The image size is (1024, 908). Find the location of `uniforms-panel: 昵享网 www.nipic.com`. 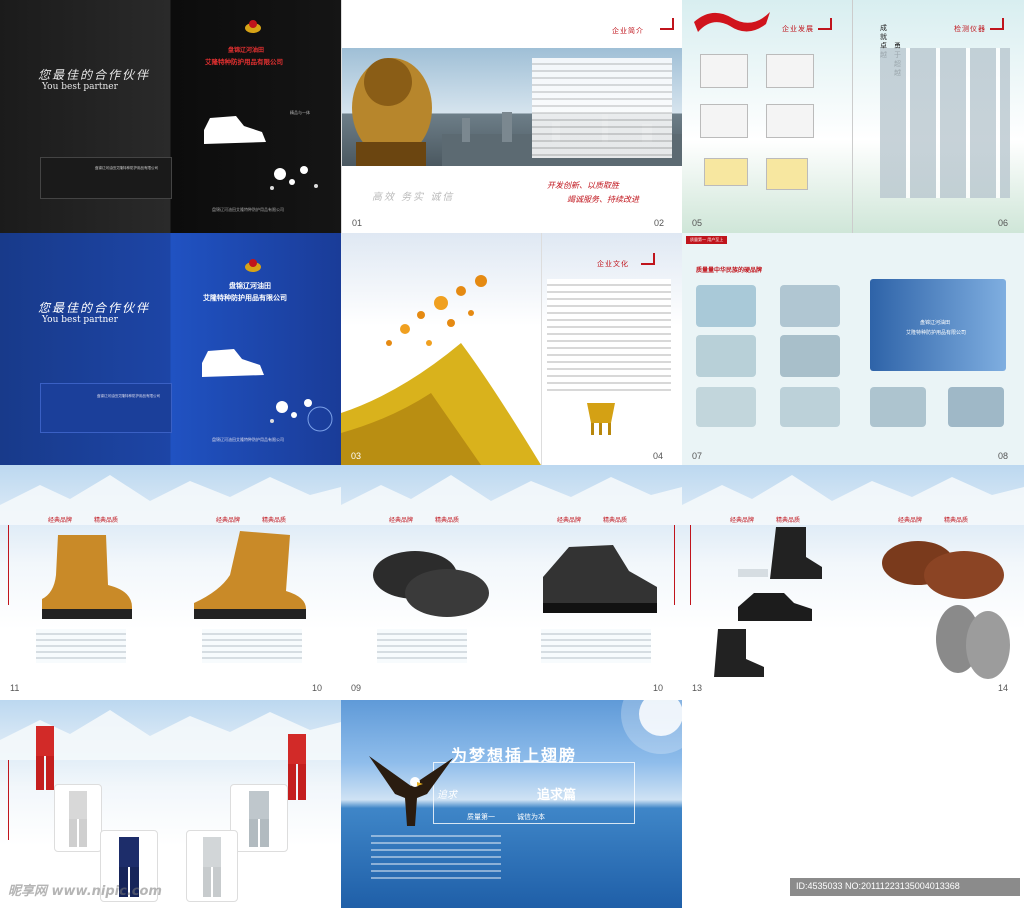

uniforms-panel: 昵享网 www.nipic.com is located at coordinates (170, 804).